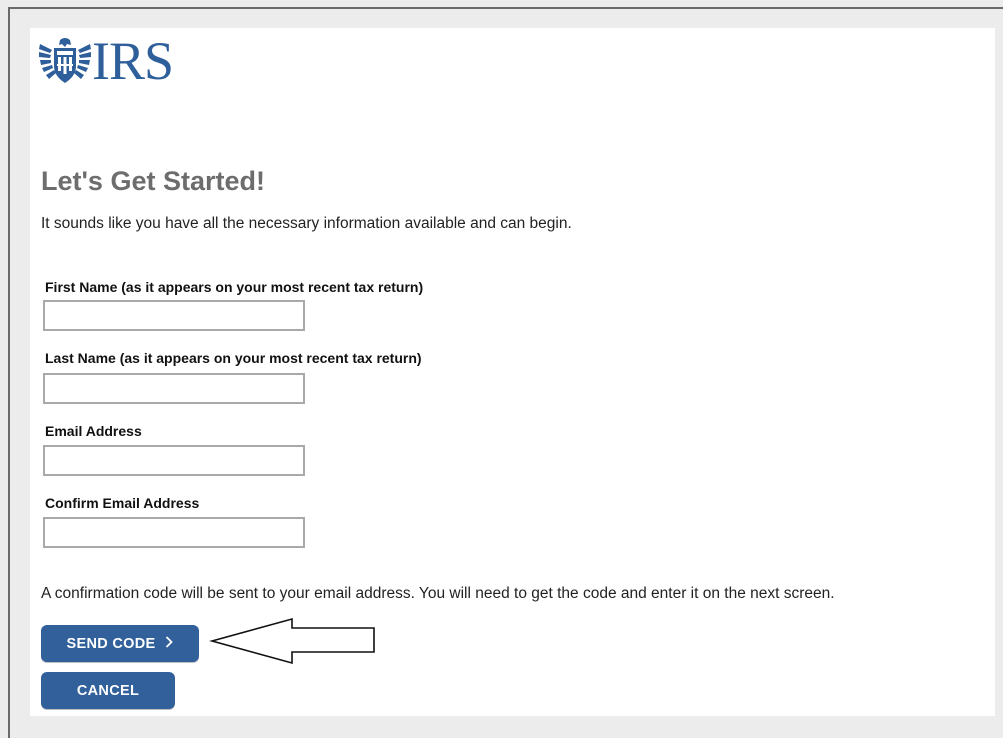 Image resolution: width=1003 pixels, height=738 pixels. Describe the element at coordinates (174, 315) in the screenshot. I see `first-name-field` at that location.